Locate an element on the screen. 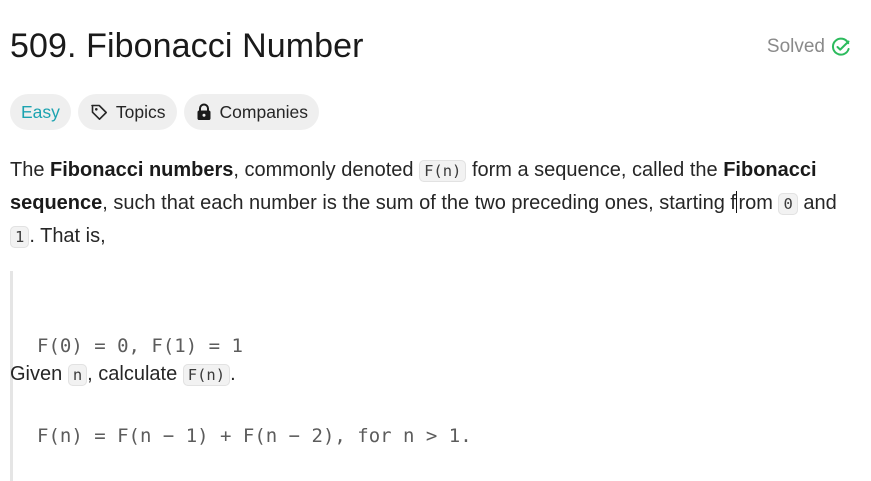 The height and width of the screenshot is (481, 871). lock-icon is located at coordinates (204, 112).